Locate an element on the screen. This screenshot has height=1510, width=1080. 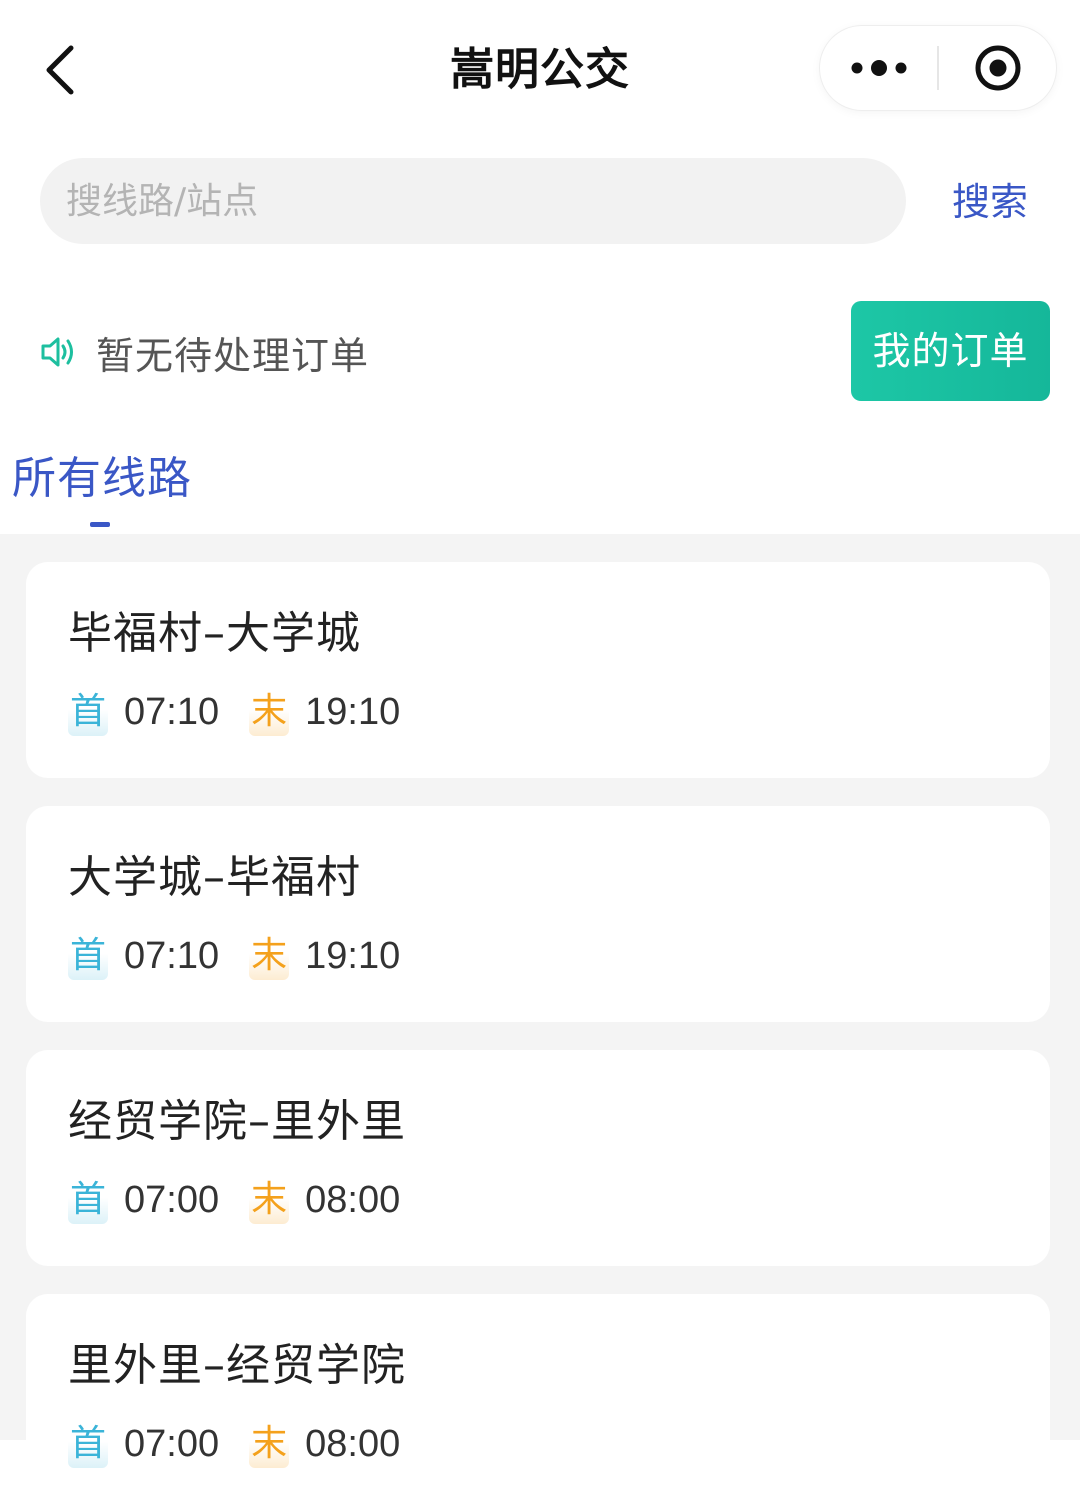
page-title: 嵩明公交 is located at coordinates (540, 69).